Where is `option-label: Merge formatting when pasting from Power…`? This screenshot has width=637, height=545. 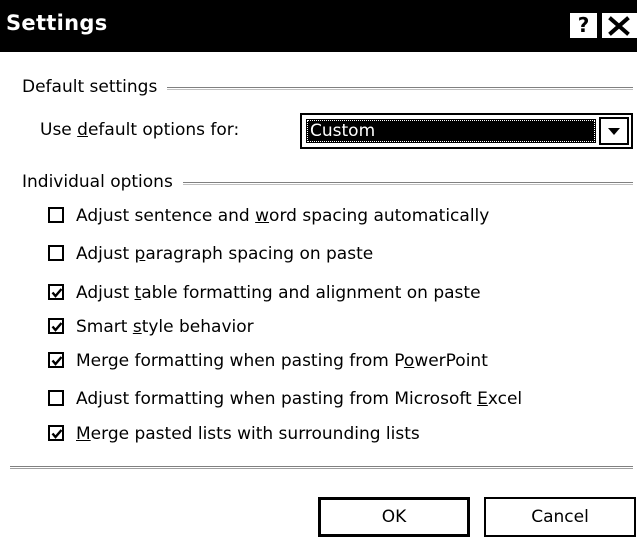
option-label: Merge formatting when pasting from Power… is located at coordinates (282, 361).